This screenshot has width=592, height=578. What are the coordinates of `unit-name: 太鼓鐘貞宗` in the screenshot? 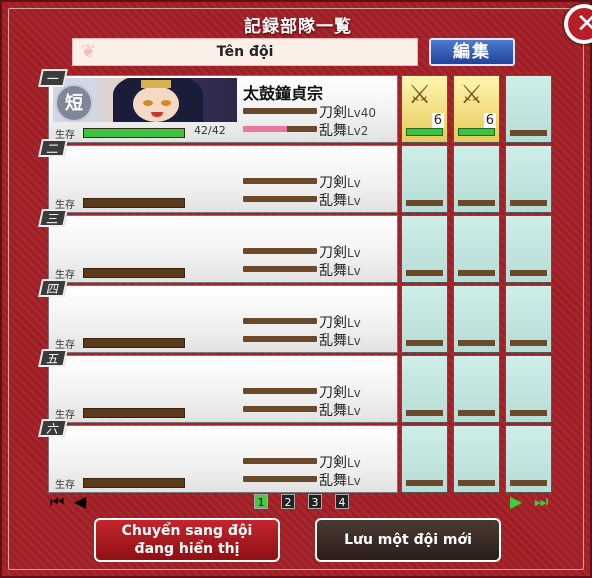 It's located at (283, 93).